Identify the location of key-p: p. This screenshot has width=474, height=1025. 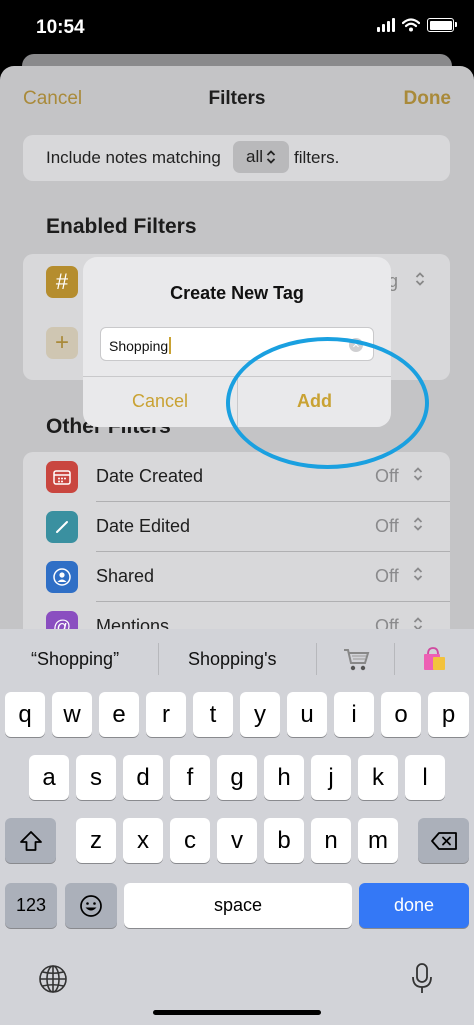
(448, 714).